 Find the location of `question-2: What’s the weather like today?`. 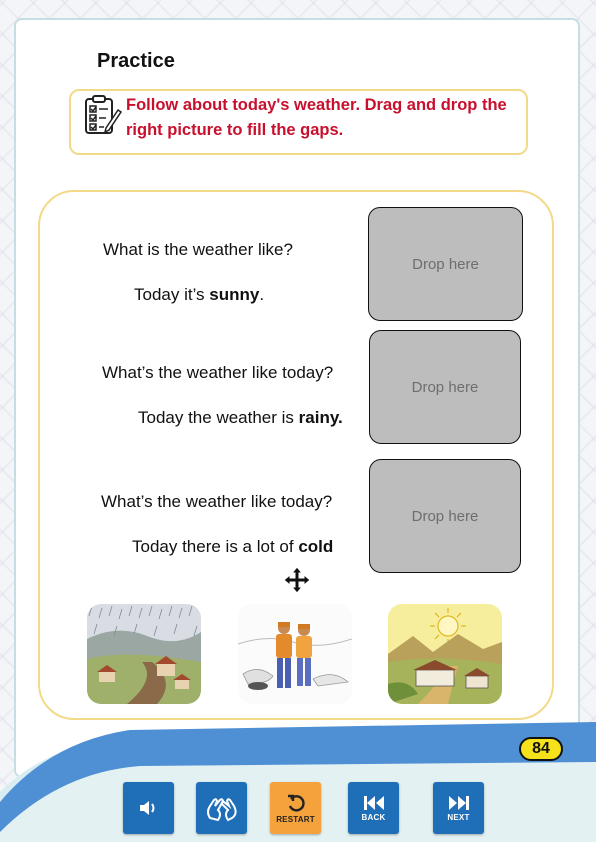

question-2: What’s the weather like today? is located at coordinates (218, 372).